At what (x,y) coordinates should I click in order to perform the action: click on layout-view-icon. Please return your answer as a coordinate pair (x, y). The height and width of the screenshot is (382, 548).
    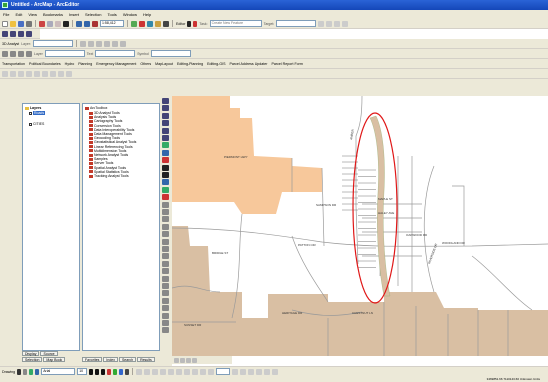
    Looking at the image, I should click on (182, 360).